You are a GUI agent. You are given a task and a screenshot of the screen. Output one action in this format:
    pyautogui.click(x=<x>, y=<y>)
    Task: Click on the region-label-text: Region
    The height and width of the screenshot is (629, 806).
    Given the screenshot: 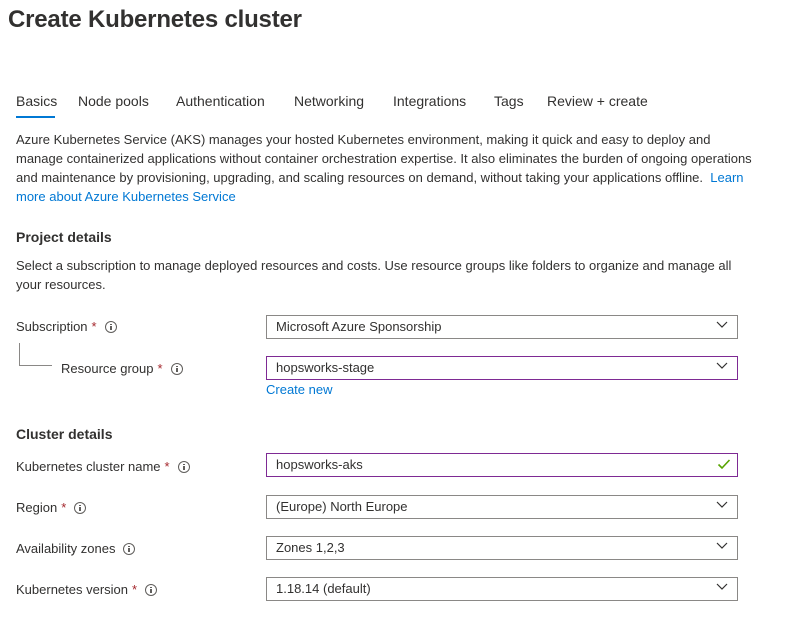 What is the action you would take?
    pyautogui.click(x=37, y=507)
    